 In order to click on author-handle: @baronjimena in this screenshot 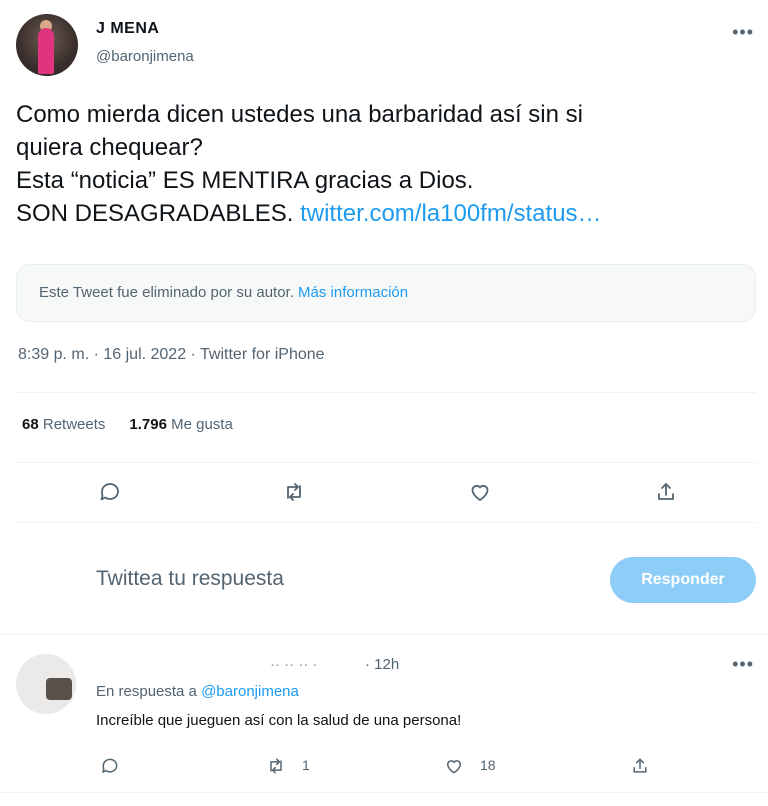, I will do `click(145, 56)`.